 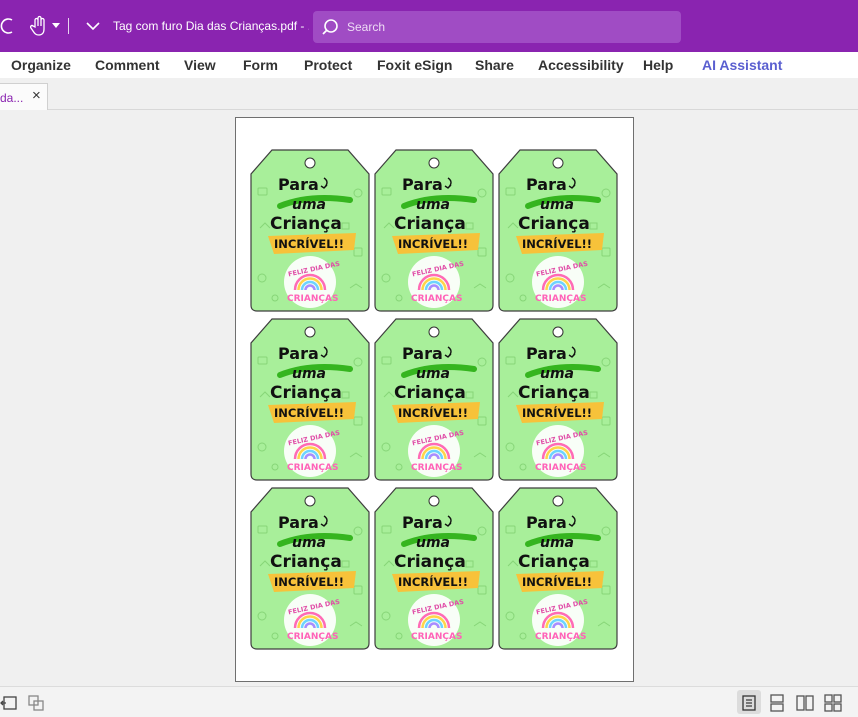 I want to click on menu-protect: Protect, so click(x=328, y=65).